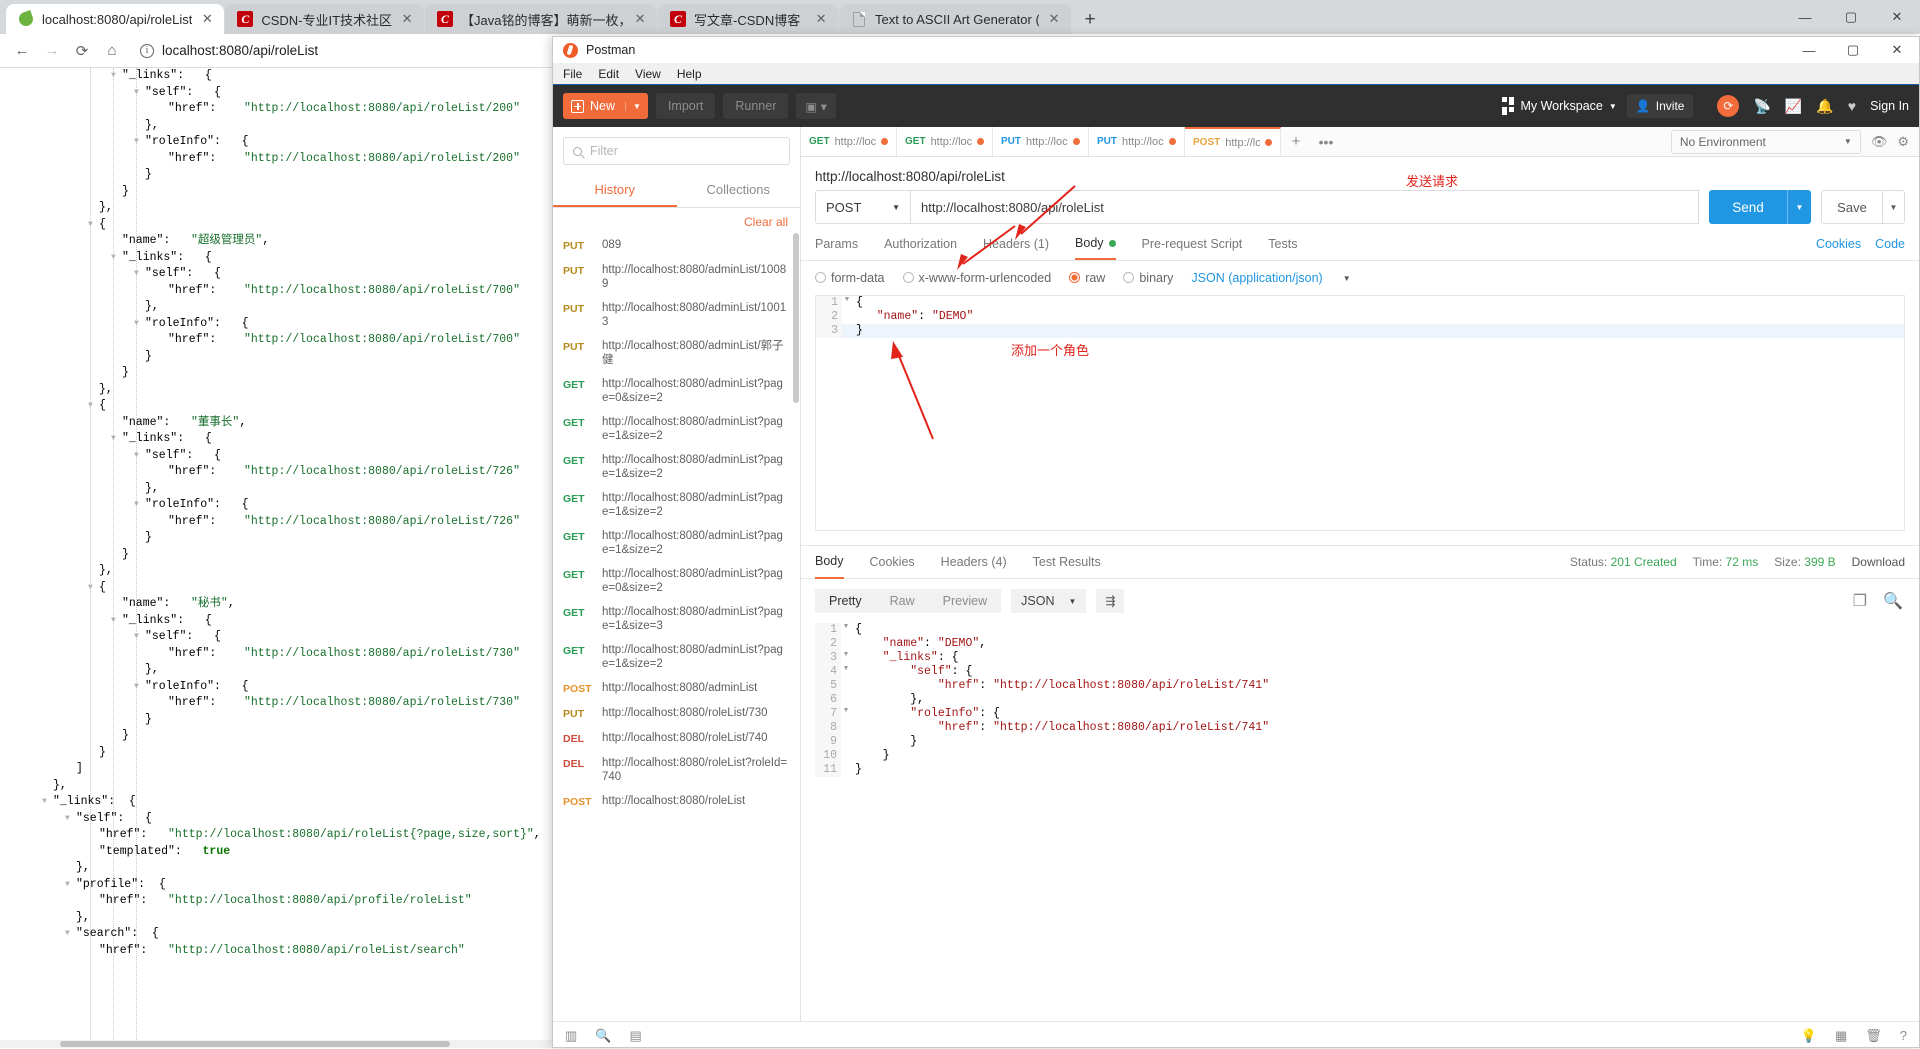 Image resolution: width=1920 pixels, height=1049 pixels. I want to click on request-tab-4: POSThttp://loca, so click(1233, 141).